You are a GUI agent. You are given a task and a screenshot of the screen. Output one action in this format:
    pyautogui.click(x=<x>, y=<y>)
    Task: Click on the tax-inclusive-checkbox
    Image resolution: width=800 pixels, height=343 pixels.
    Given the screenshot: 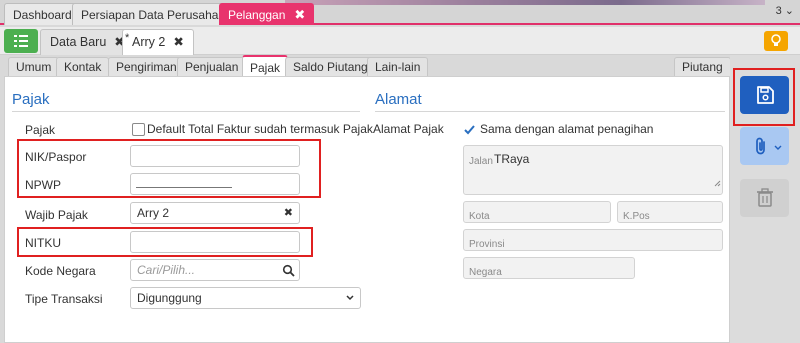 What is the action you would take?
    pyautogui.click(x=138, y=129)
    